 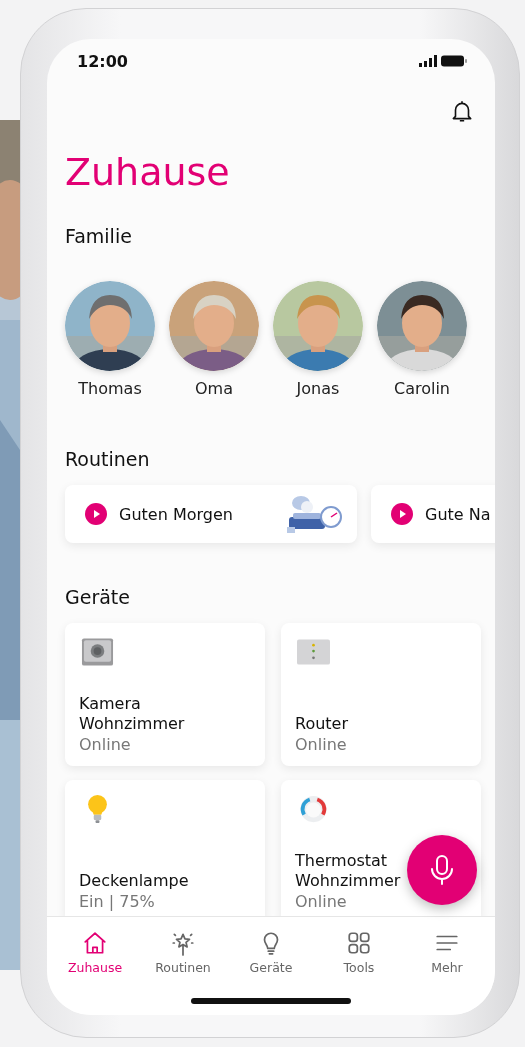 I want to click on routine-card: Gute Na, so click(x=433, y=514).